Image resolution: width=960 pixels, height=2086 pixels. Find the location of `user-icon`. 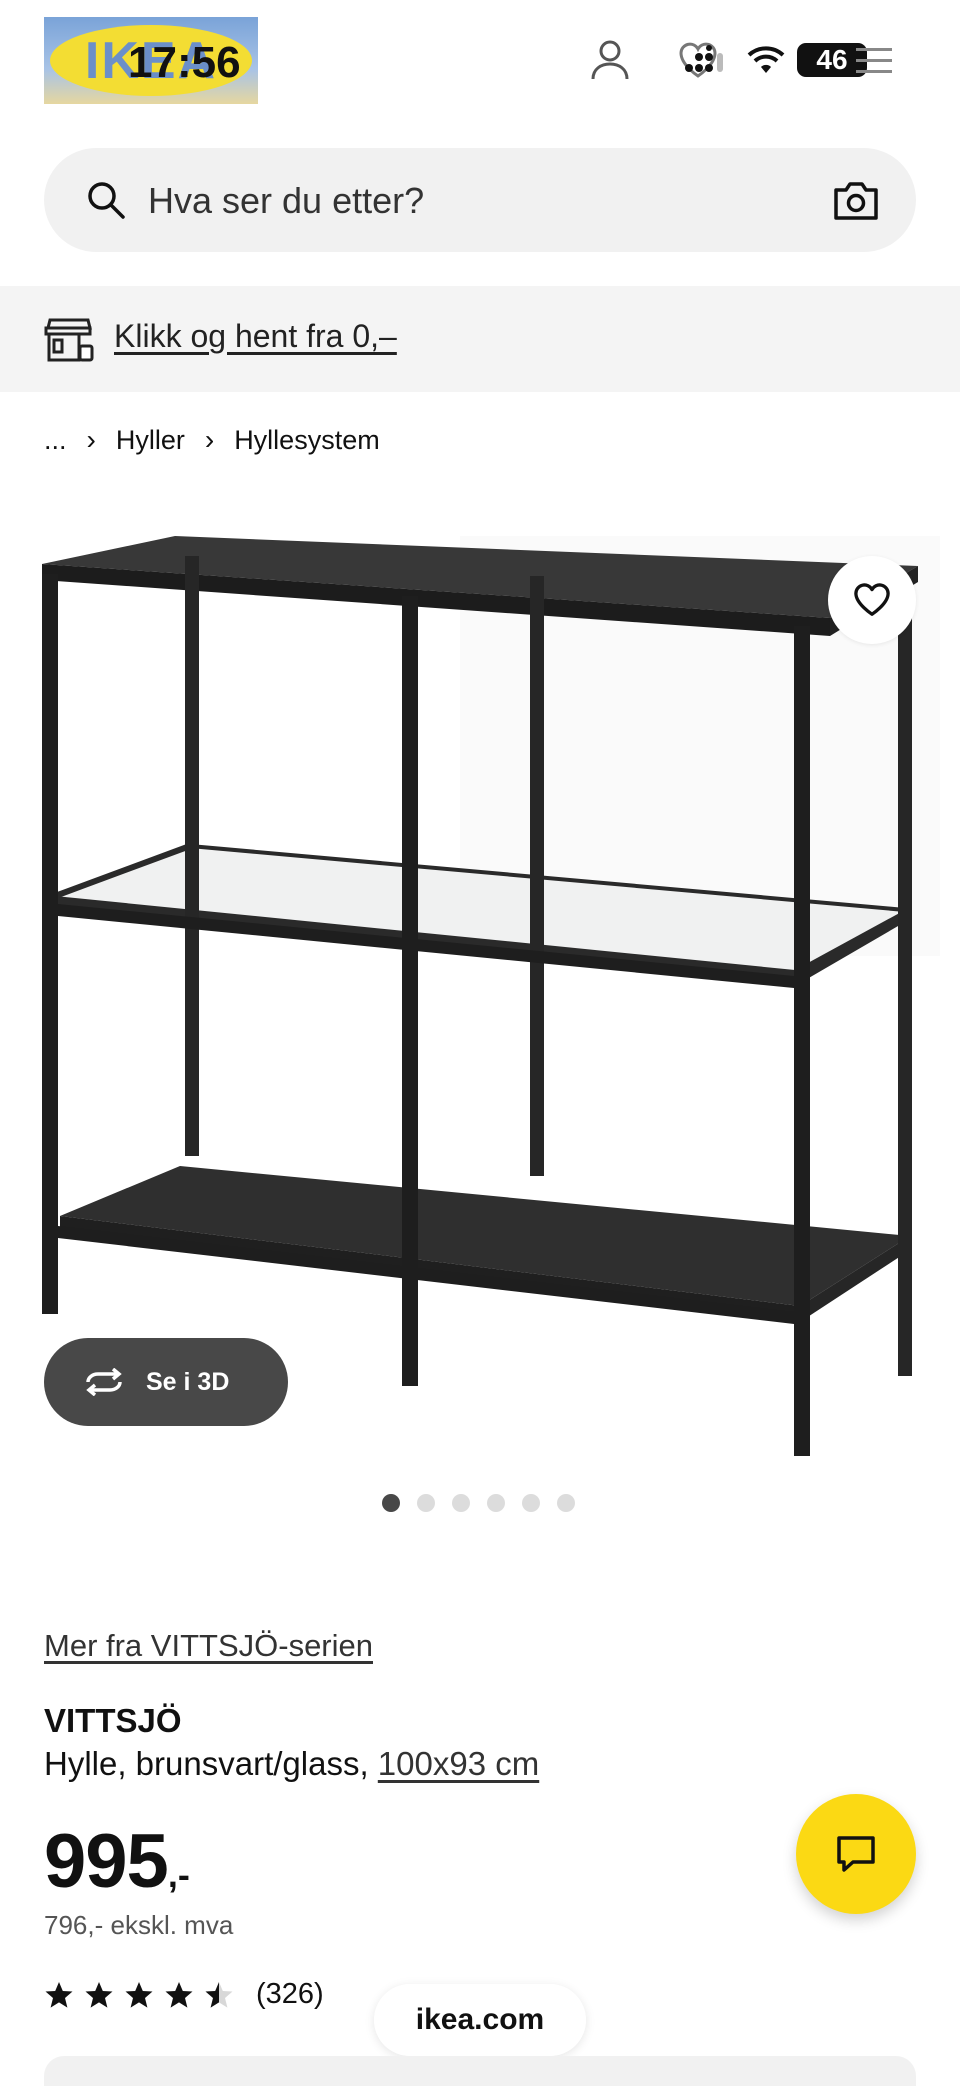

user-icon is located at coordinates (610, 60).